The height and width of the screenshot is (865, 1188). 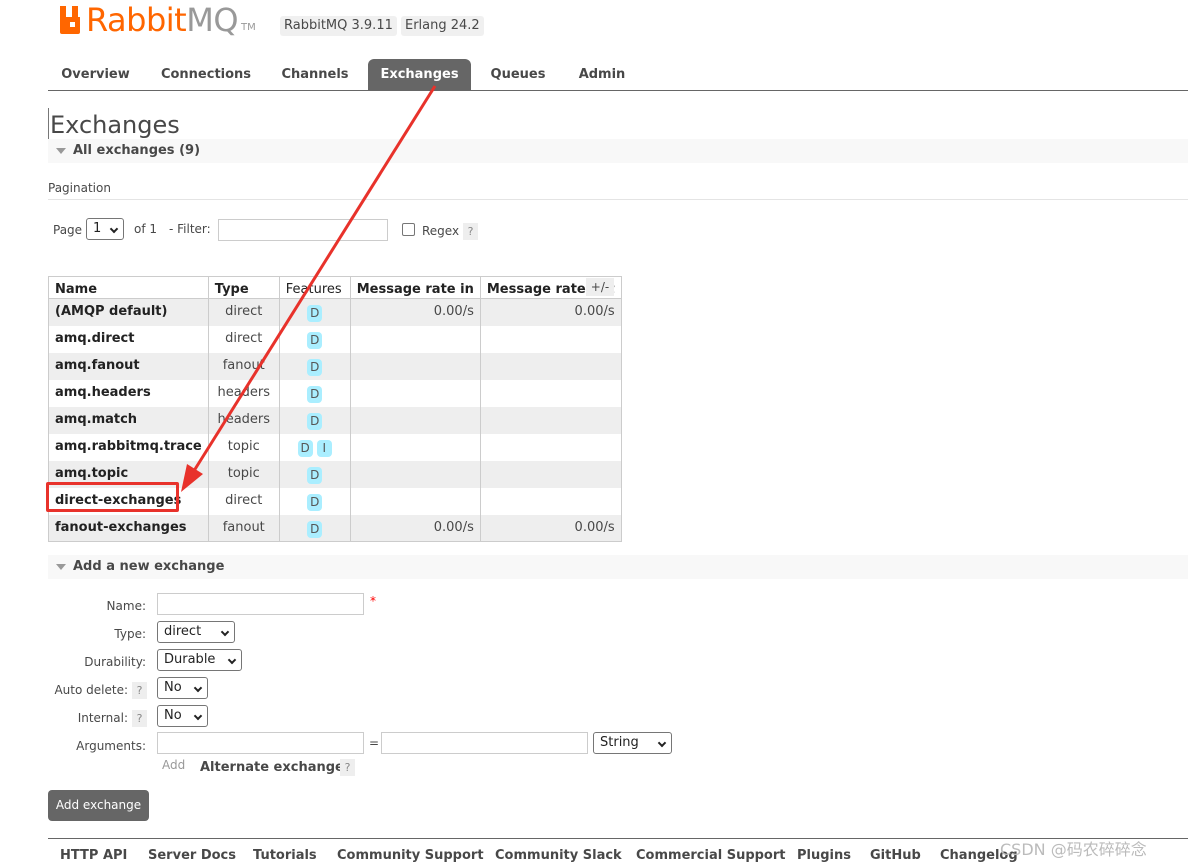 What do you see at coordinates (105, 229) in the screenshot?
I see `page-select: 1` at bounding box center [105, 229].